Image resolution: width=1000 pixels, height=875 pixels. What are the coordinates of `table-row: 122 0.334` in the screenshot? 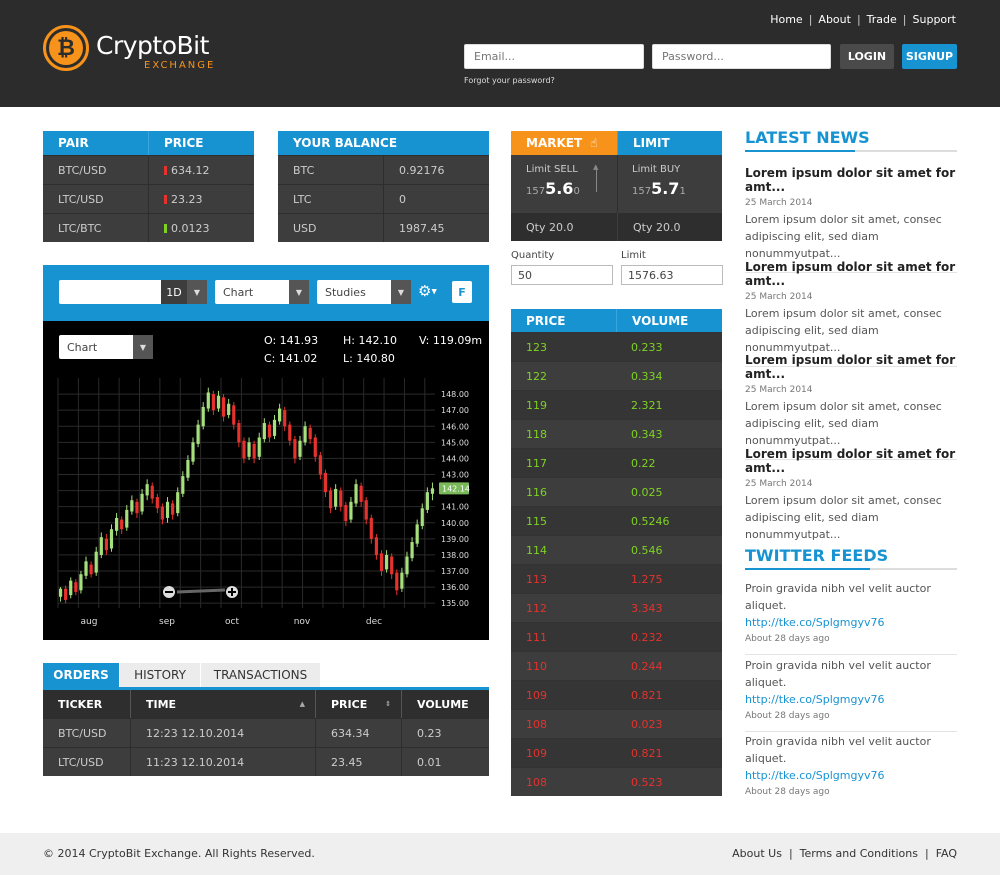 It's located at (616, 375).